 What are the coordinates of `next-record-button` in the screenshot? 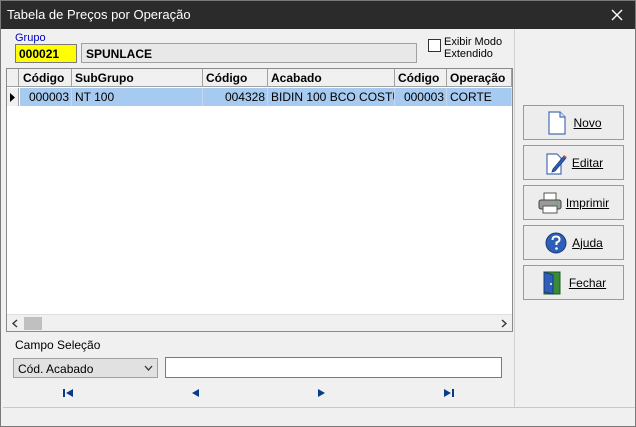 It's located at (322, 393).